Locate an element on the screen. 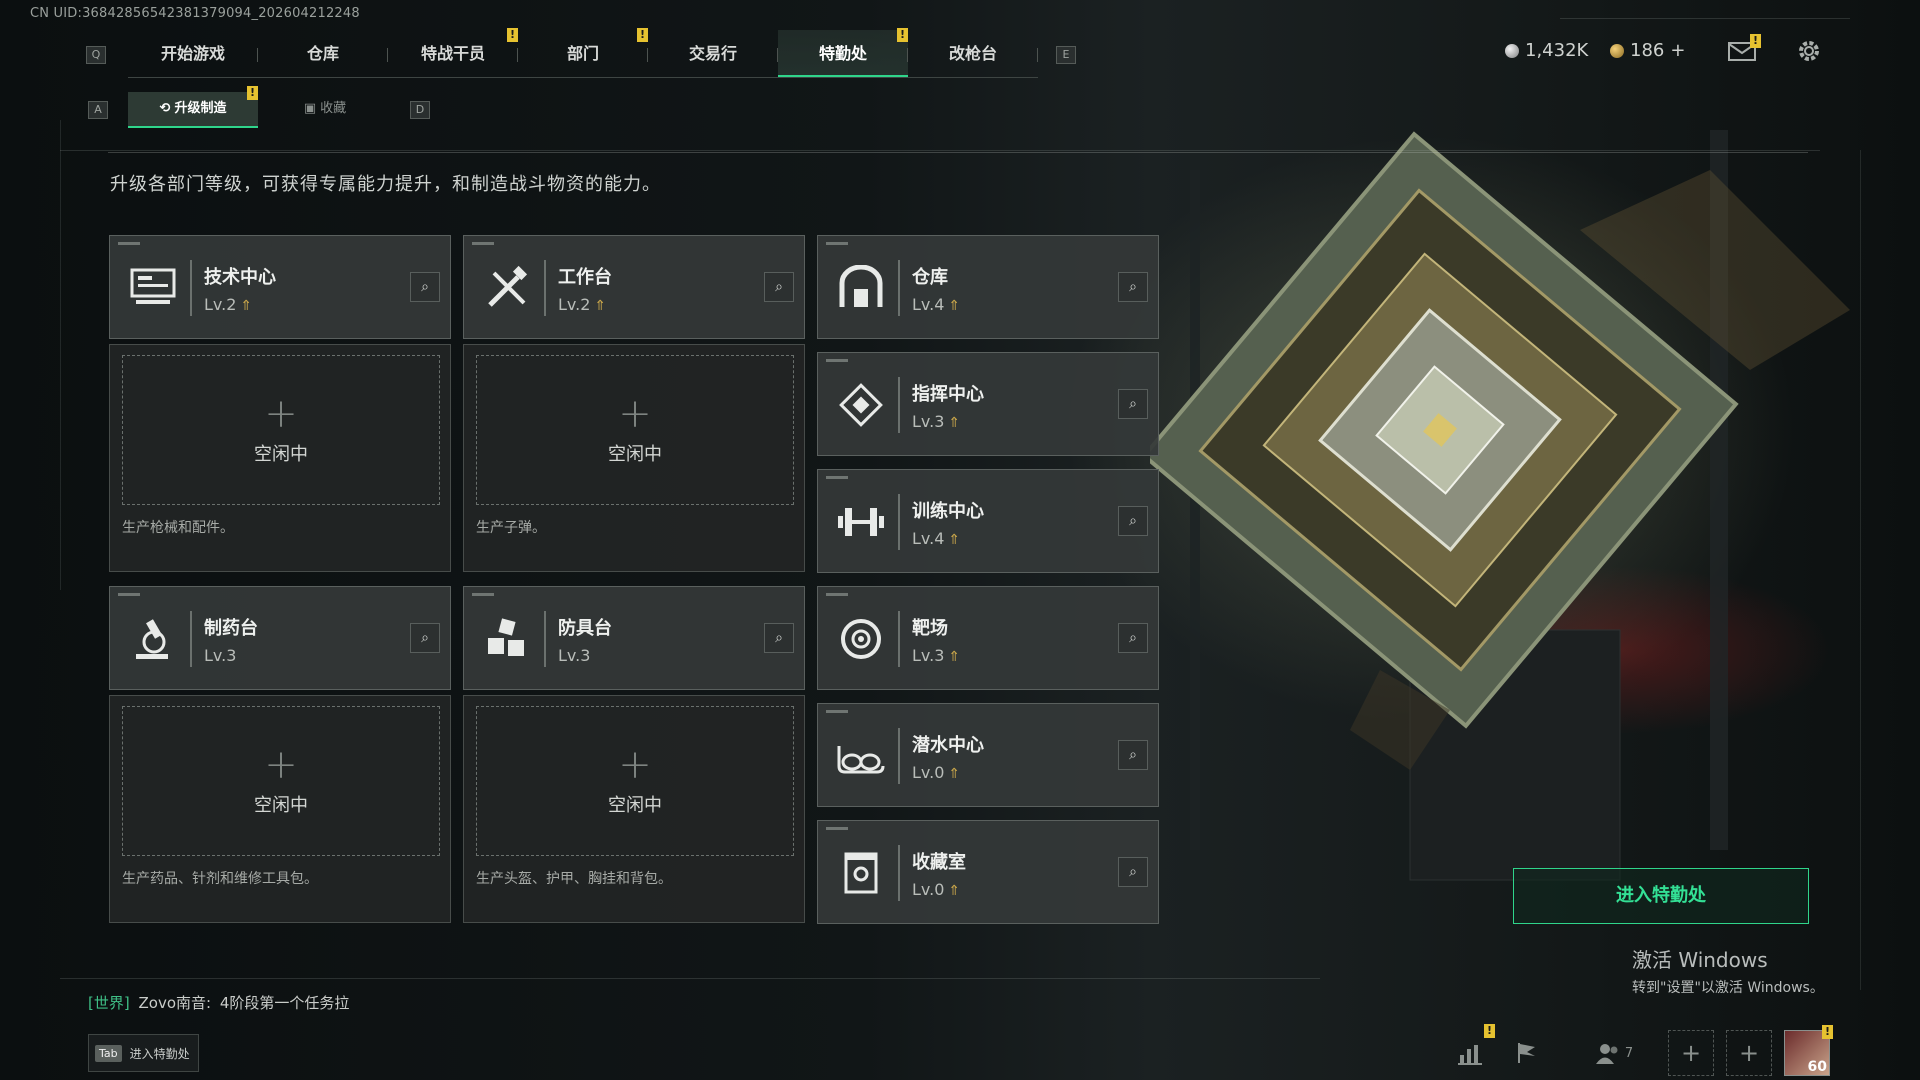  subtab-collection: ▣ 收藏 is located at coordinates (325, 109).